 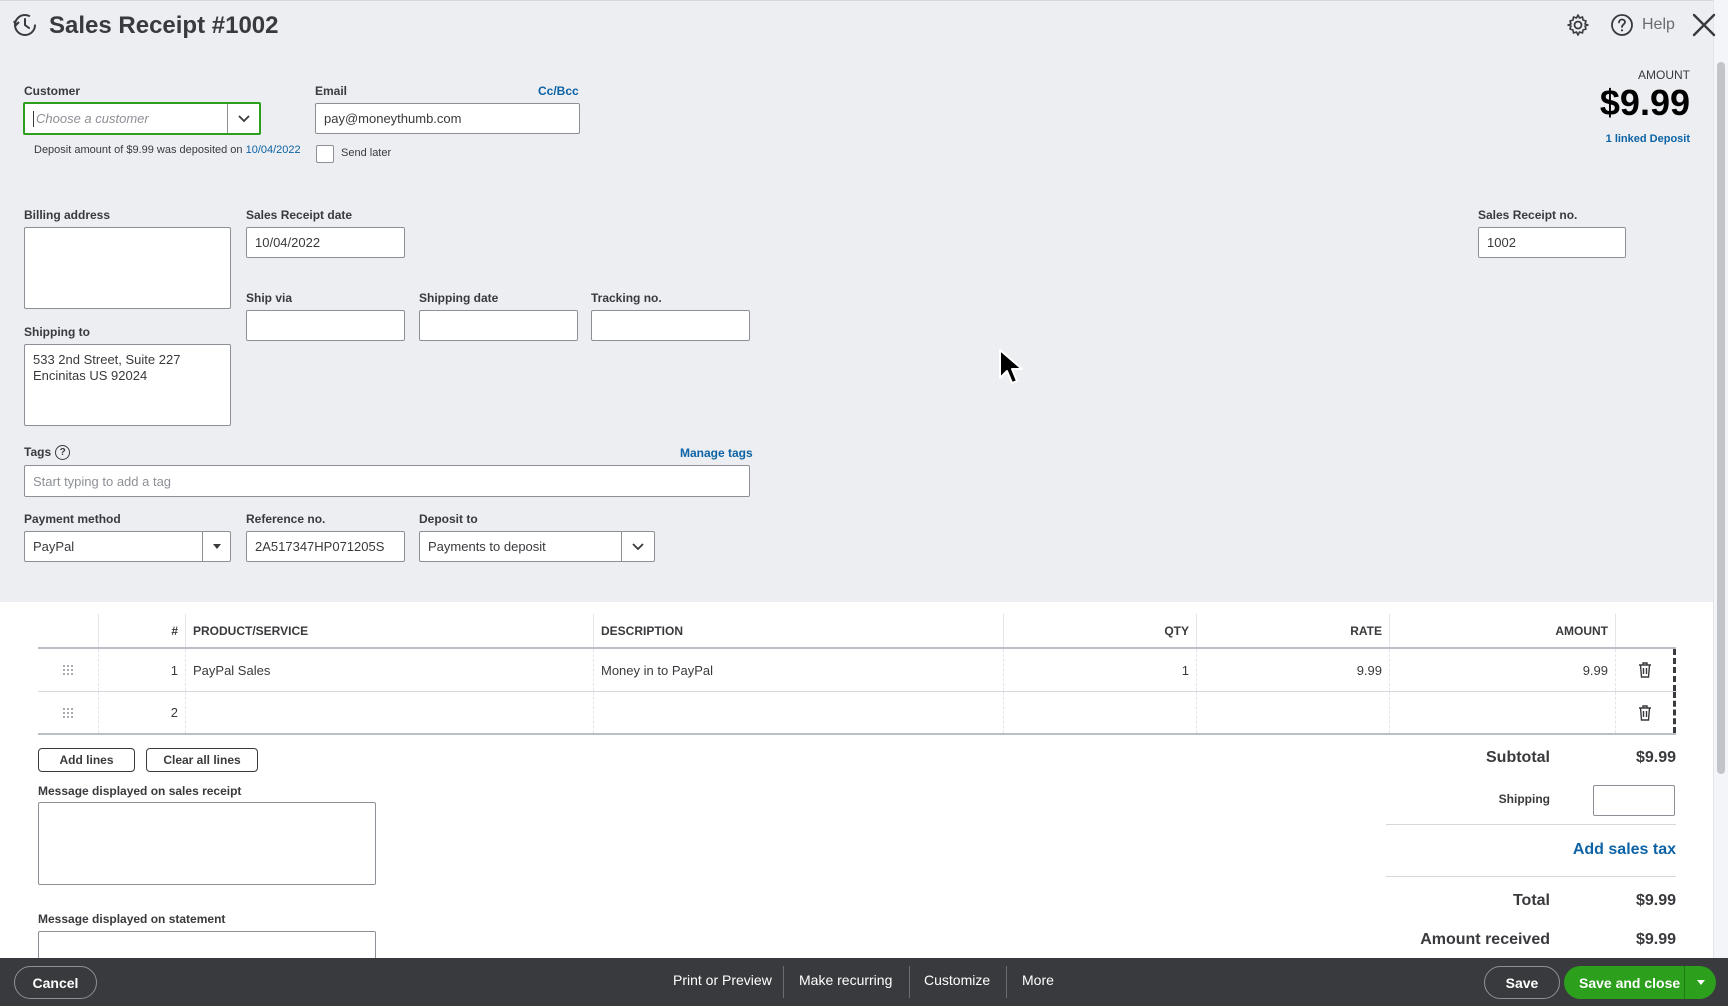 What do you see at coordinates (325, 242) in the screenshot?
I see `sales-receipt-date-field: 10/04/2022` at bounding box center [325, 242].